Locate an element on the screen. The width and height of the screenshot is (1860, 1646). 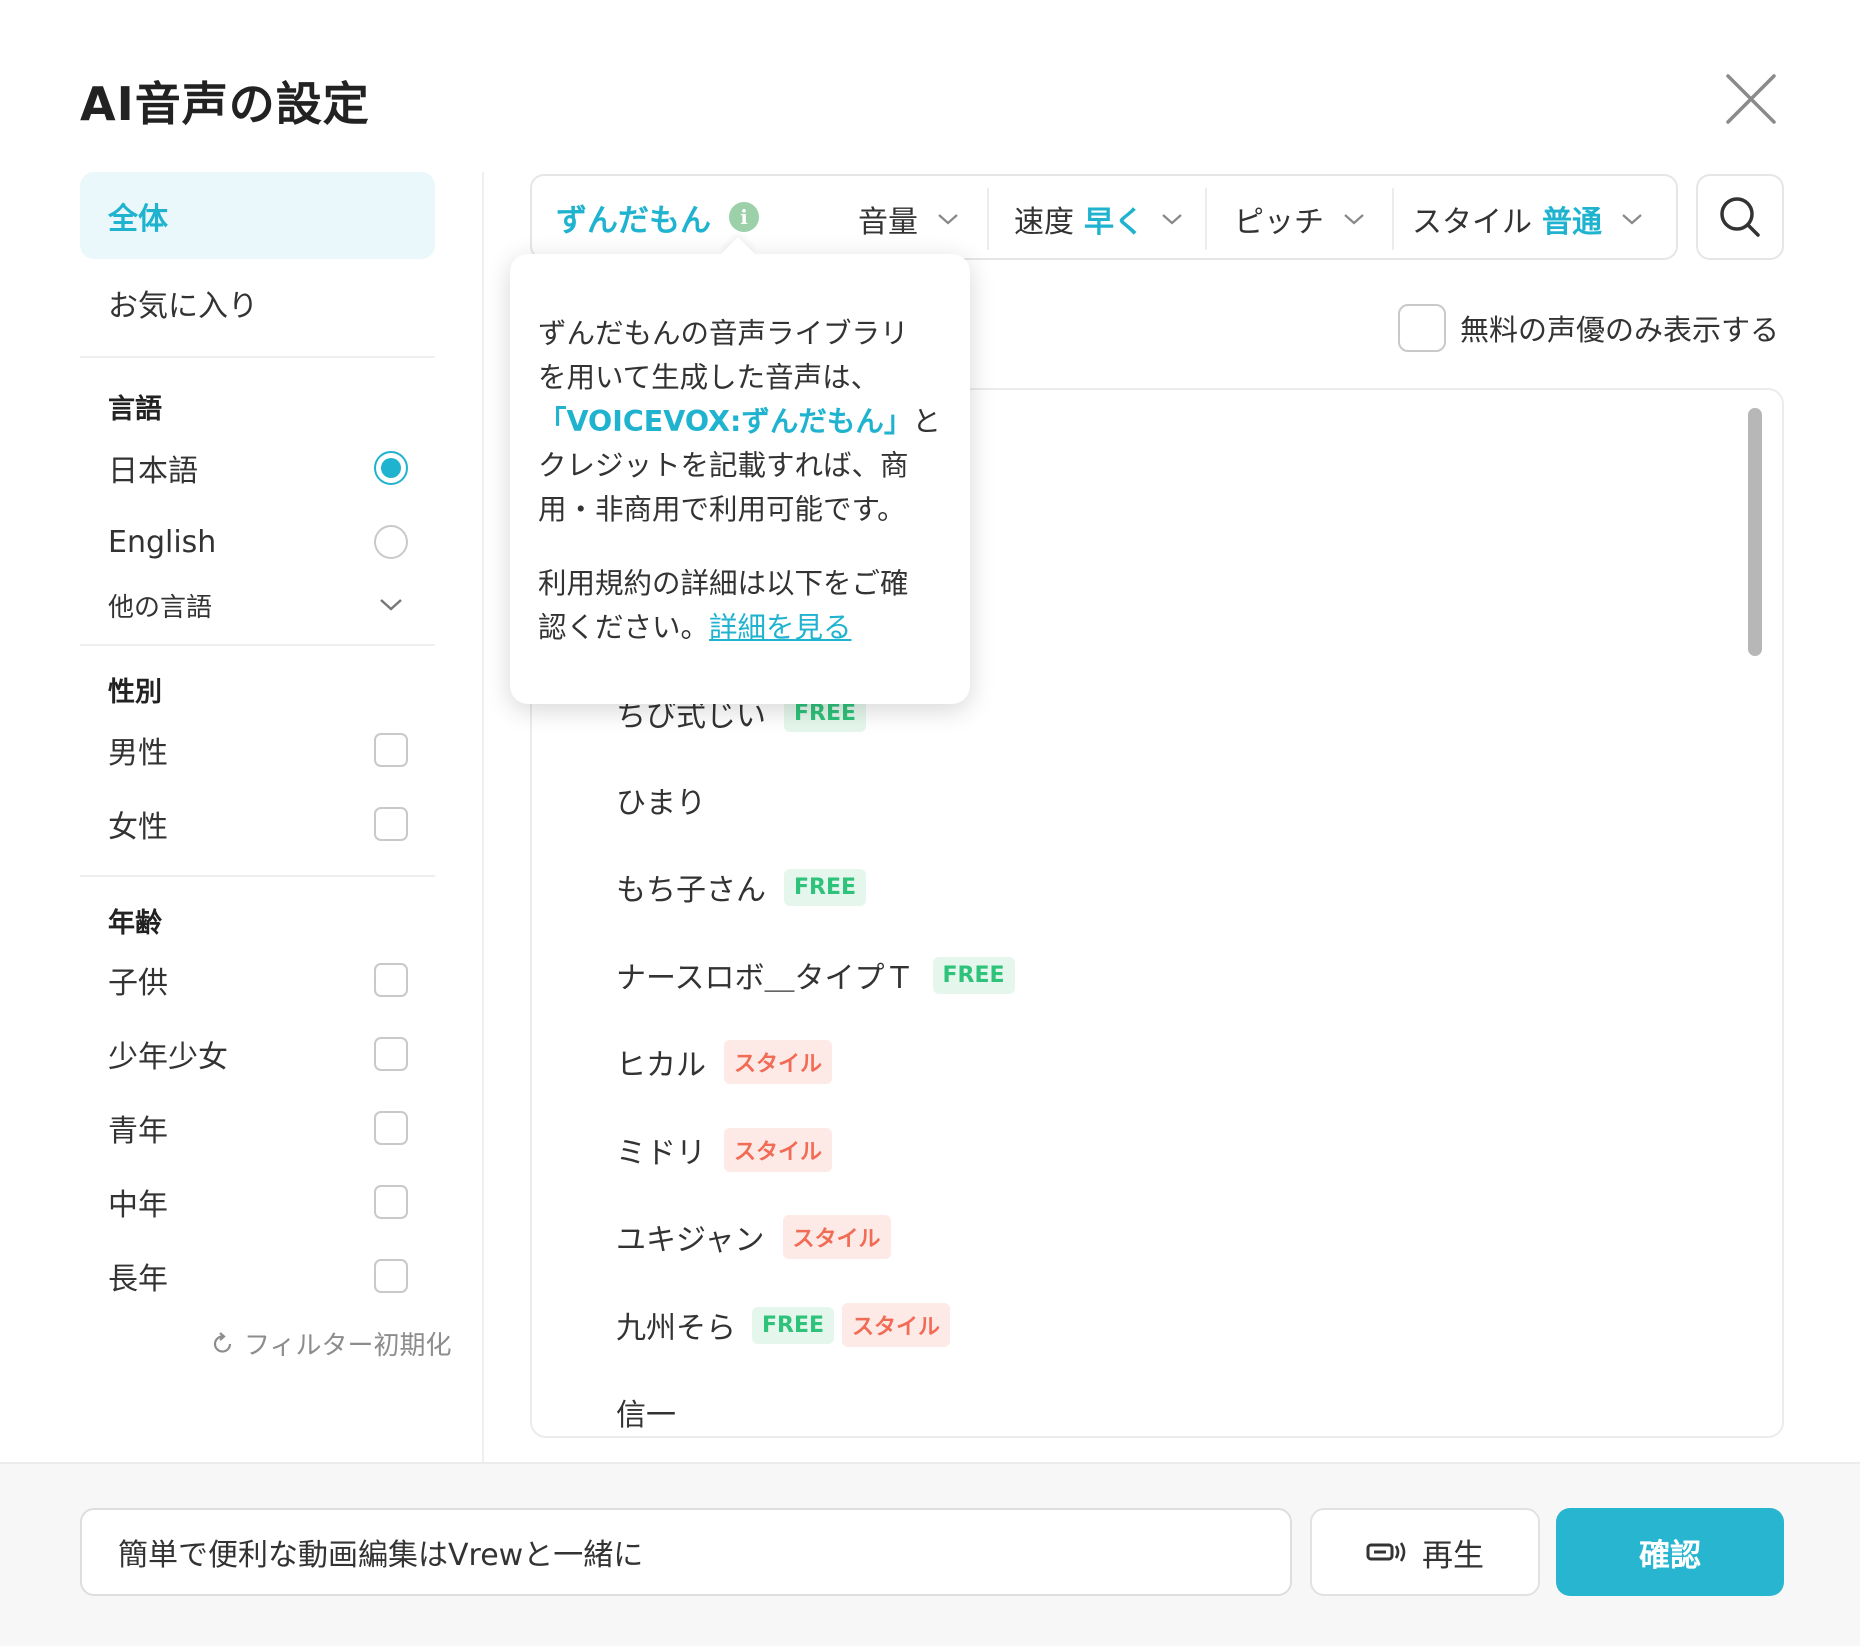
gender-option-male: 男性 is located at coordinates (258, 750).